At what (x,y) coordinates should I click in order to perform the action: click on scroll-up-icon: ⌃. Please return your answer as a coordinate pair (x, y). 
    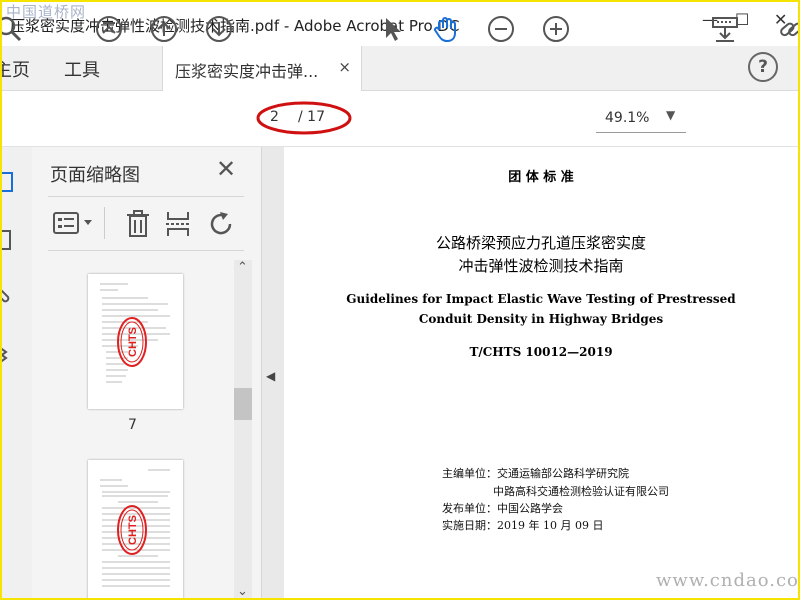
    Looking at the image, I should click on (242, 267).